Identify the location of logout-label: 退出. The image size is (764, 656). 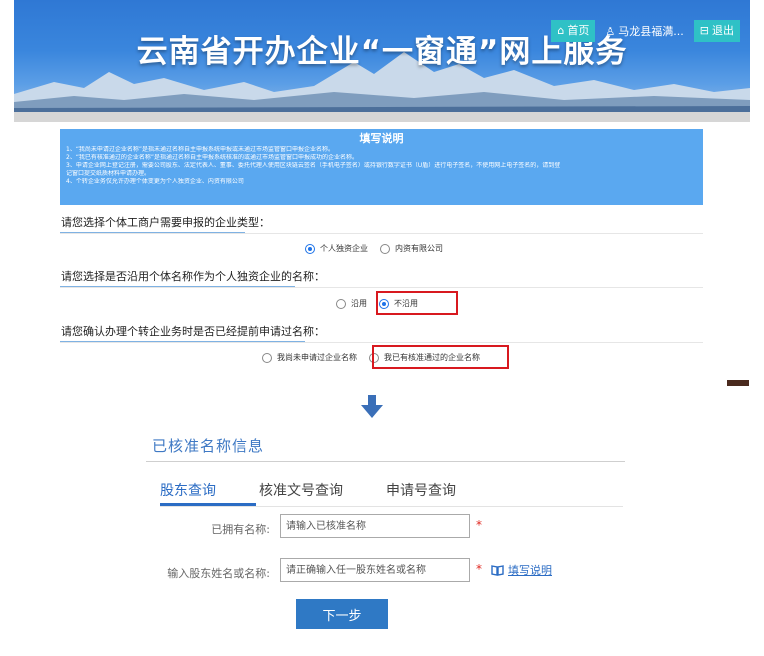
(723, 30).